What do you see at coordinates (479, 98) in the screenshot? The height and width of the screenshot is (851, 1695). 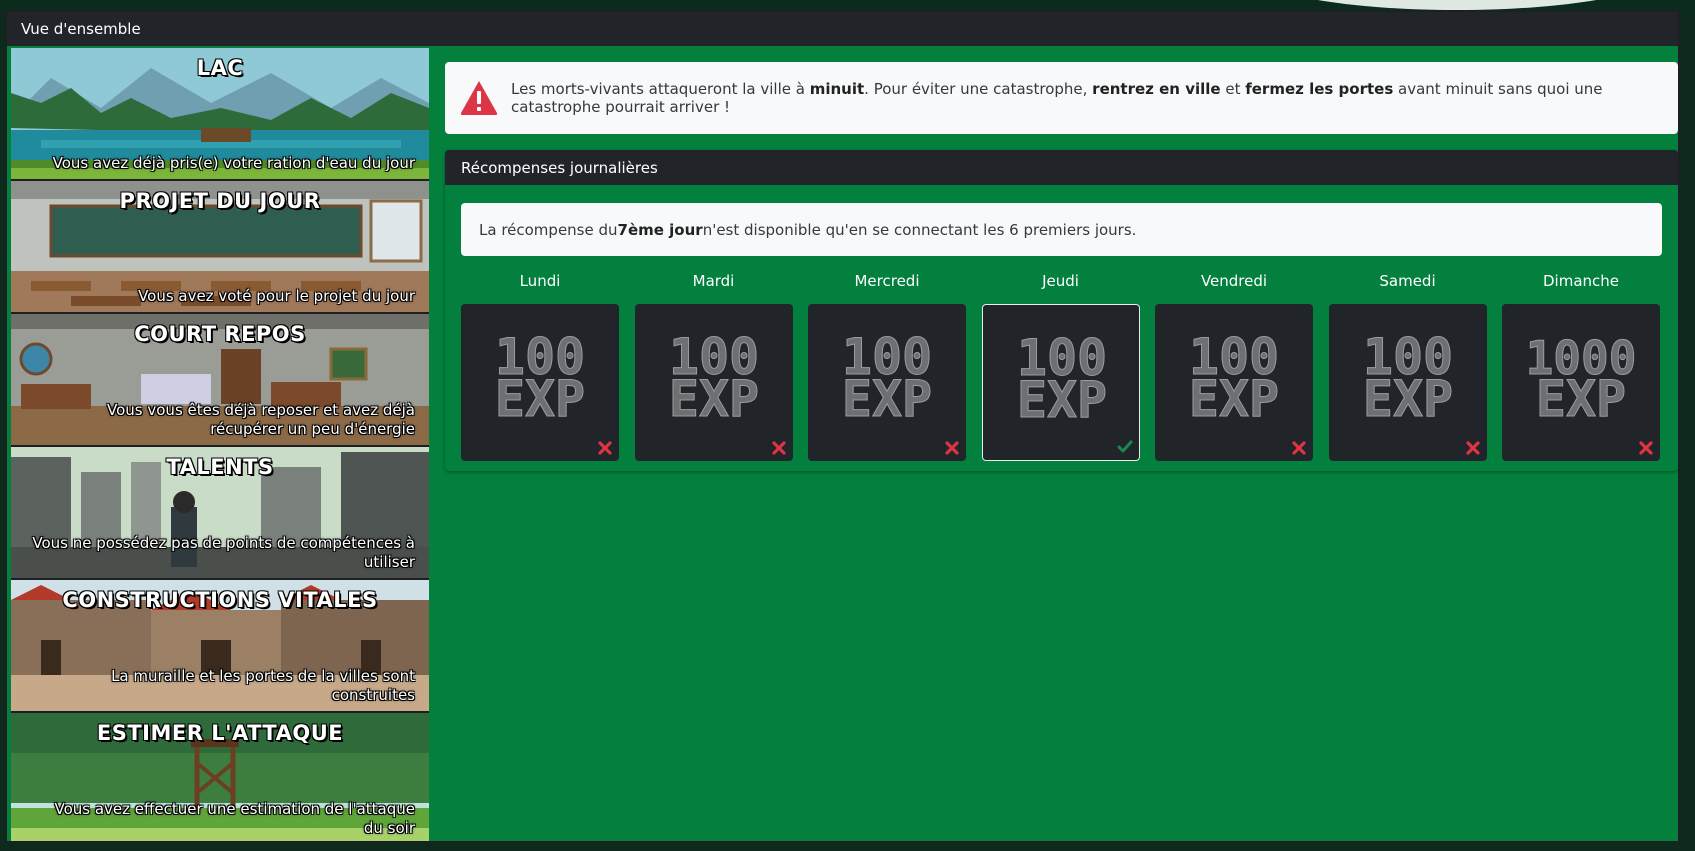 I see `warning-triangle-icon` at bounding box center [479, 98].